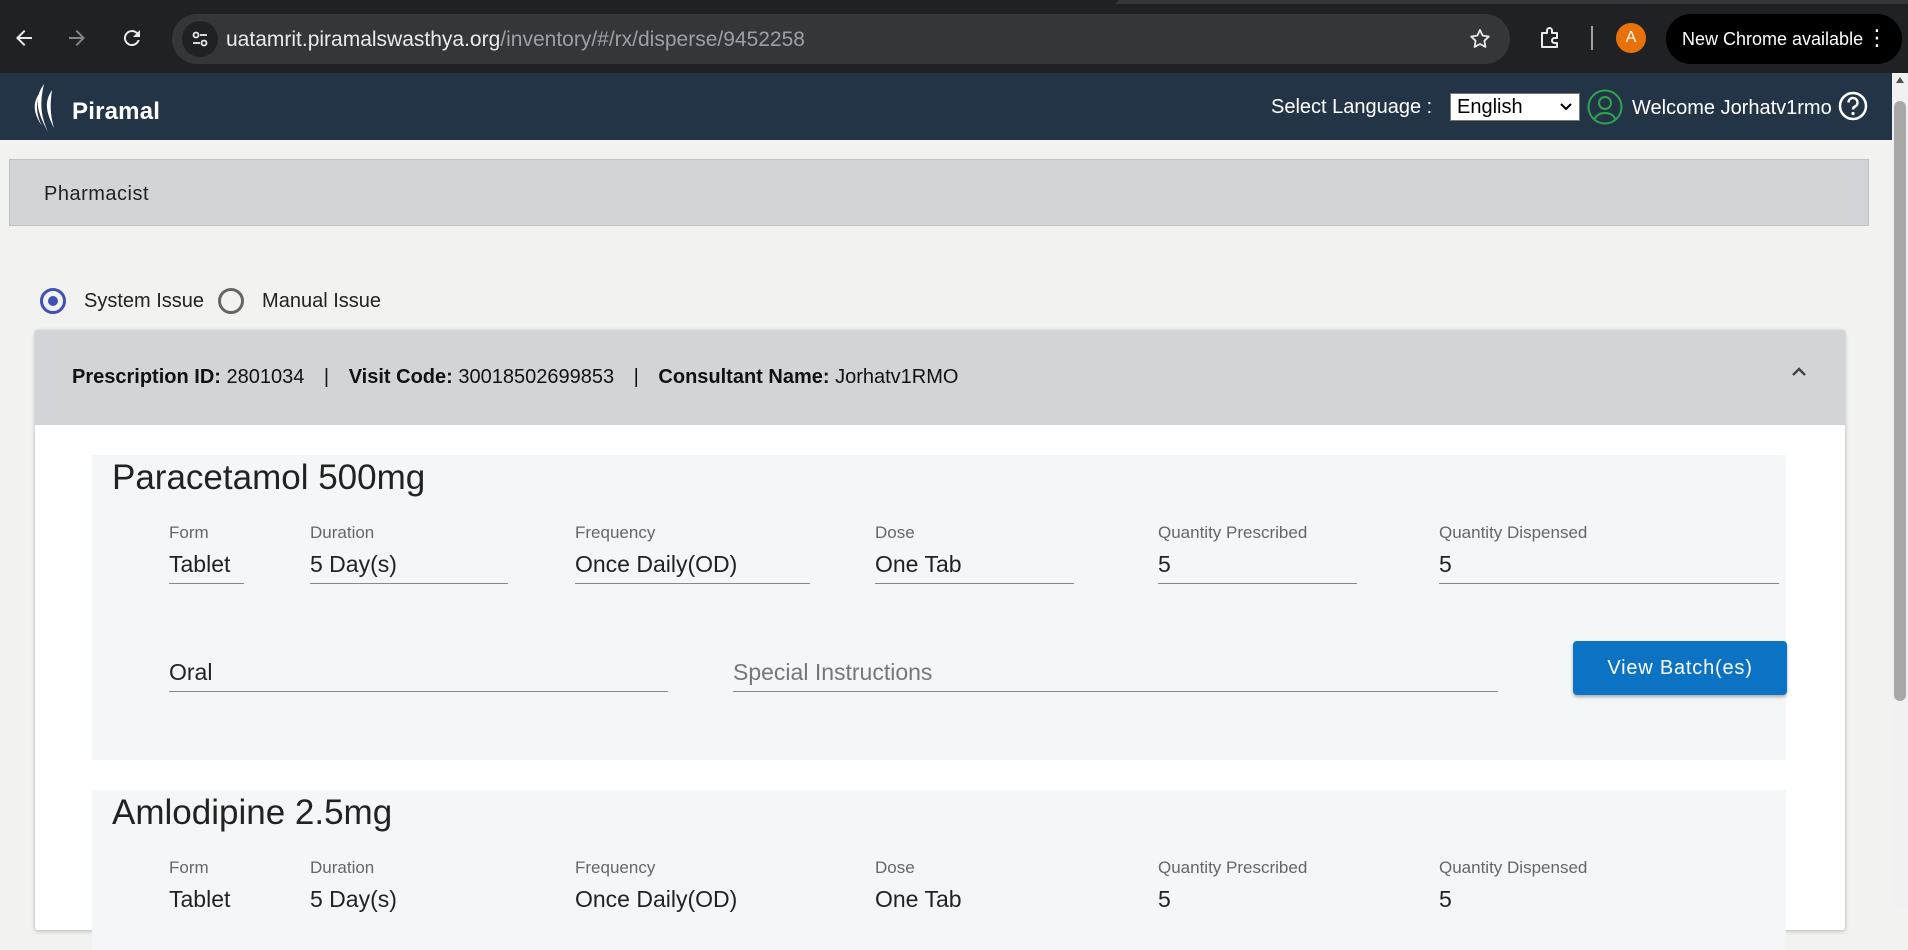  Describe the element at coordinates (744, 377) in the screenshot. I see `consultant-label: Consultant Name:` at that location.